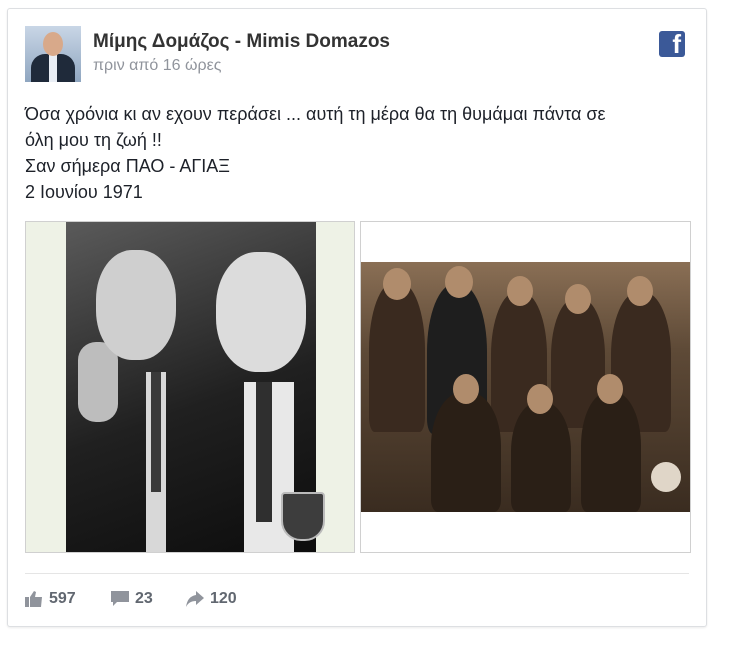 This screenshot has width=735, height=652. What do you see at coordinates (157, 66) in the screenshot?
I see `post-timestamp: πριν από 16 ώρες` at bounding box center [157, 66].